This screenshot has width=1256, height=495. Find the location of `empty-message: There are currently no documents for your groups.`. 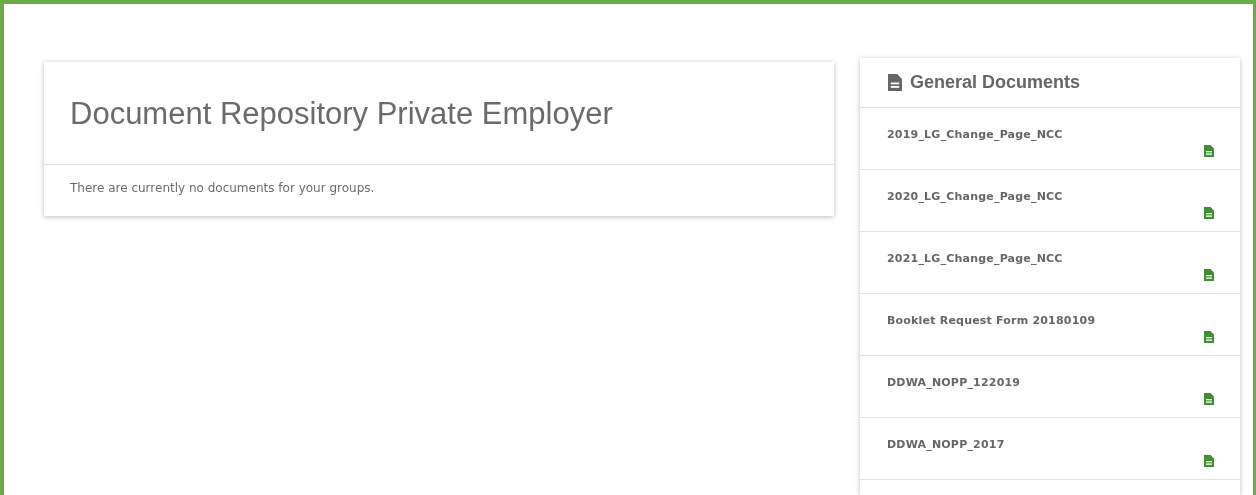

empty-message: There are currently no documents for your groups. is located at coordinates (222, 188).